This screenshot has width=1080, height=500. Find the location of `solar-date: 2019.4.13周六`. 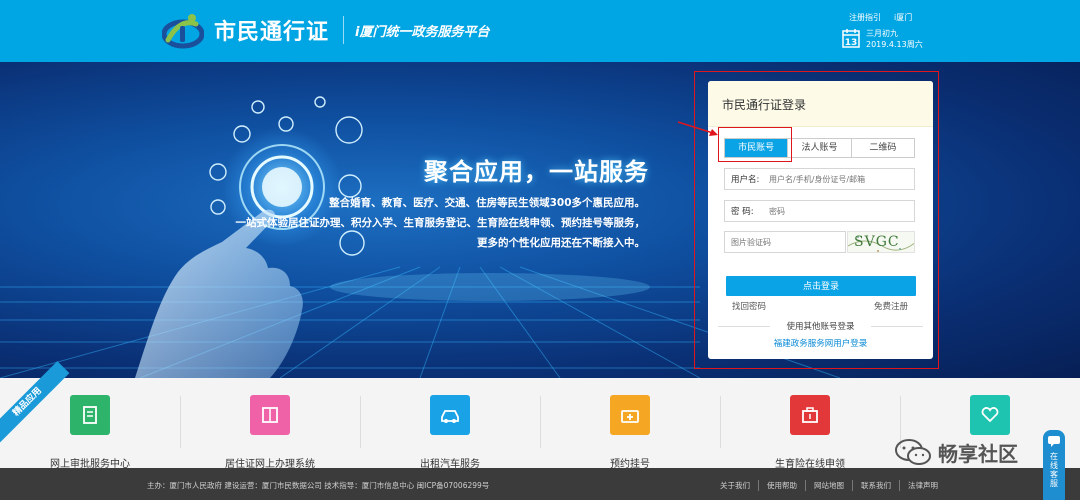

solar-date: 2019.4.13周六 is located at coordinates (894, 44).